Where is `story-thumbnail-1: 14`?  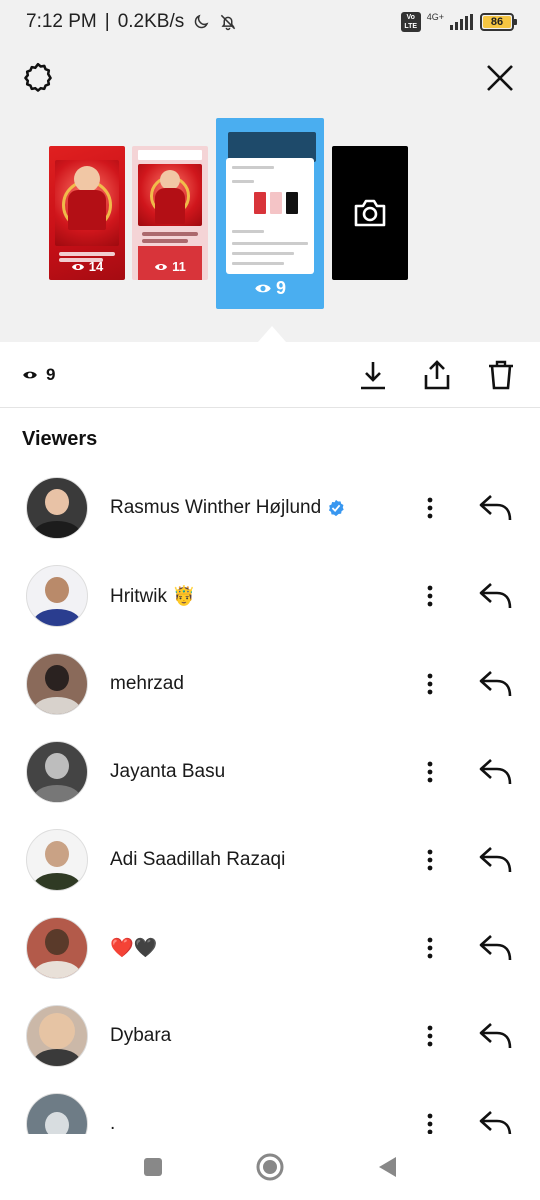
story-thumbnail-1: 14 is located at coordinates (87, 213).